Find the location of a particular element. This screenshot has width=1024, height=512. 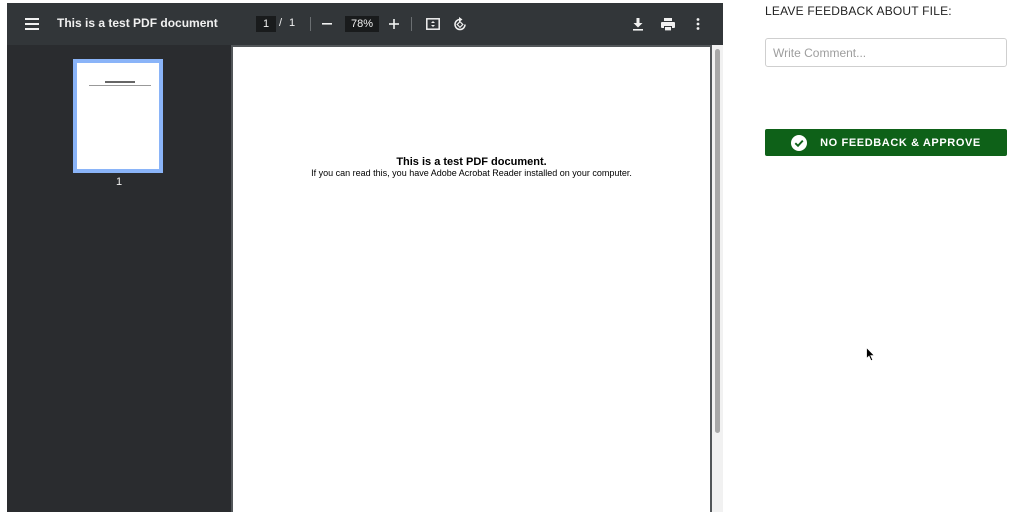

vertical-scrollbar is located at coordinates (717, 278).